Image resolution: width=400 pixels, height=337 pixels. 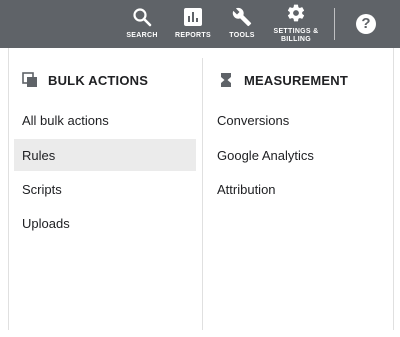 I want to click on menu-item-conversions: Conversions, so click(x=299, y=120).